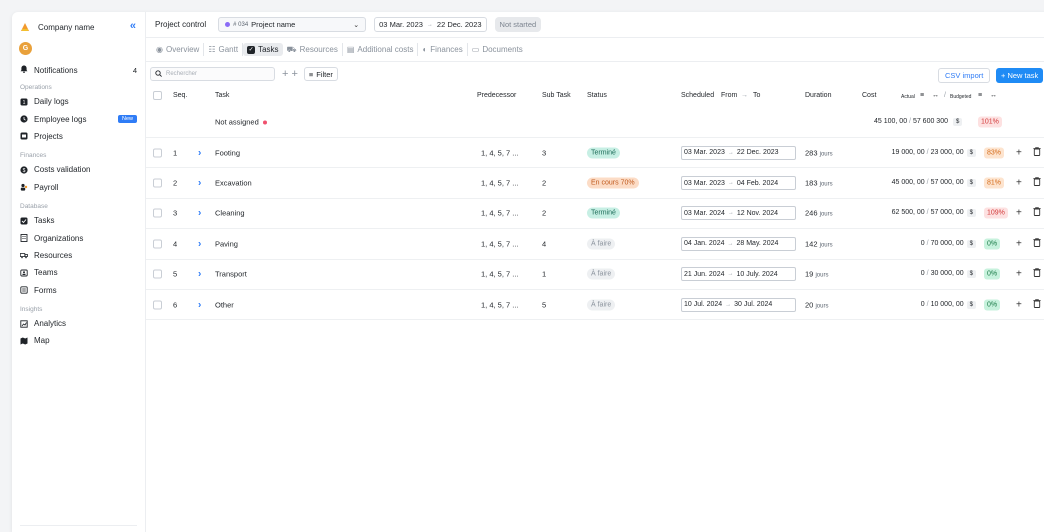  I want to click on project-select: # 034 Project name ⌄, so click(292, 24).